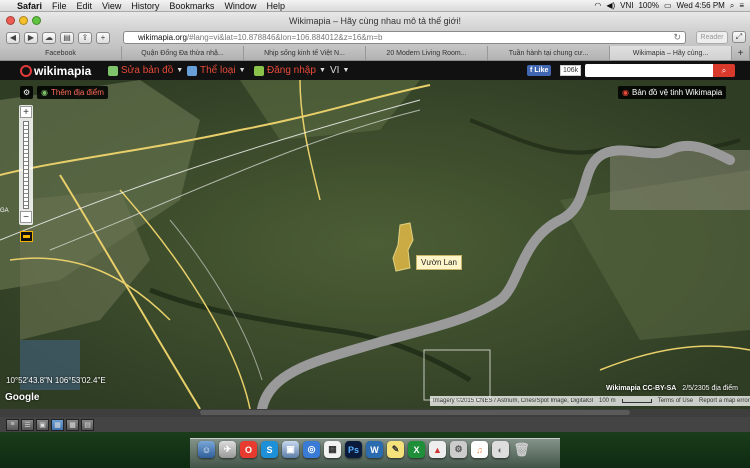 The image size is (750, 468). Describe the element at coordinates (85, 37) in the screenshot. I see `share-button: ⇪` at that location.